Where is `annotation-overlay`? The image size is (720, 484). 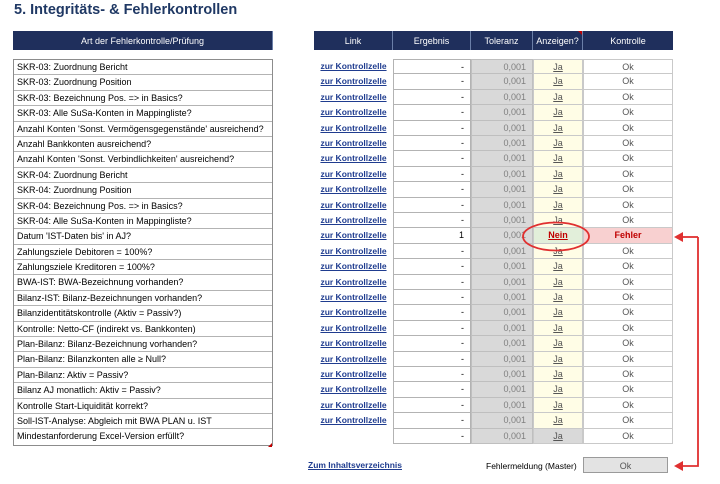
annotation-overlay is located at coordinates (610, 346).